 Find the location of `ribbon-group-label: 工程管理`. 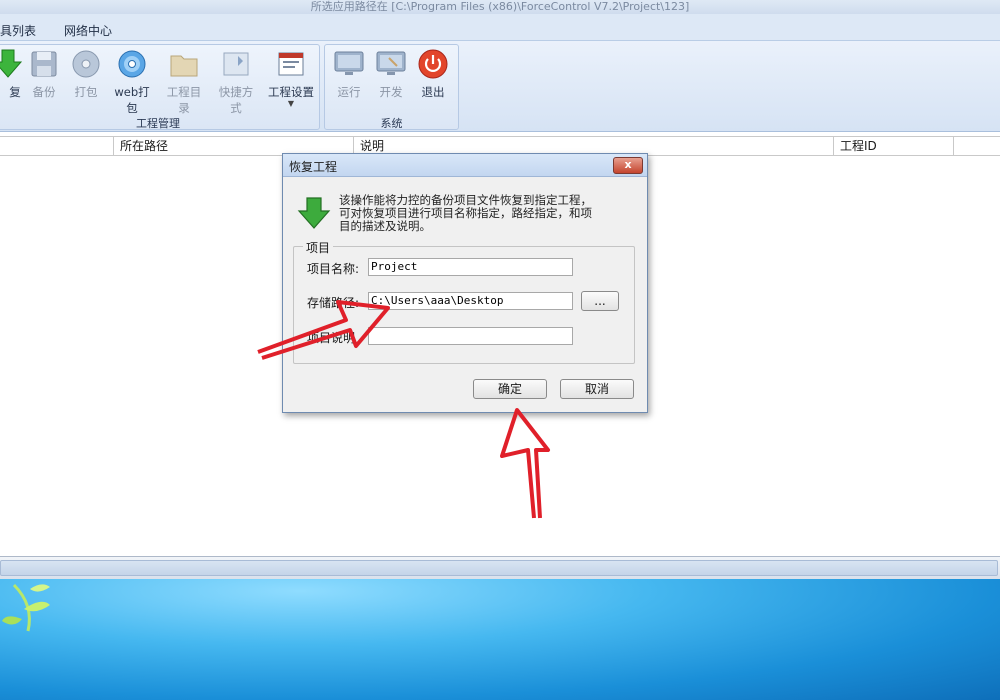

ribbon-group-label: 工程管理 is located at coordinates (158, 123).